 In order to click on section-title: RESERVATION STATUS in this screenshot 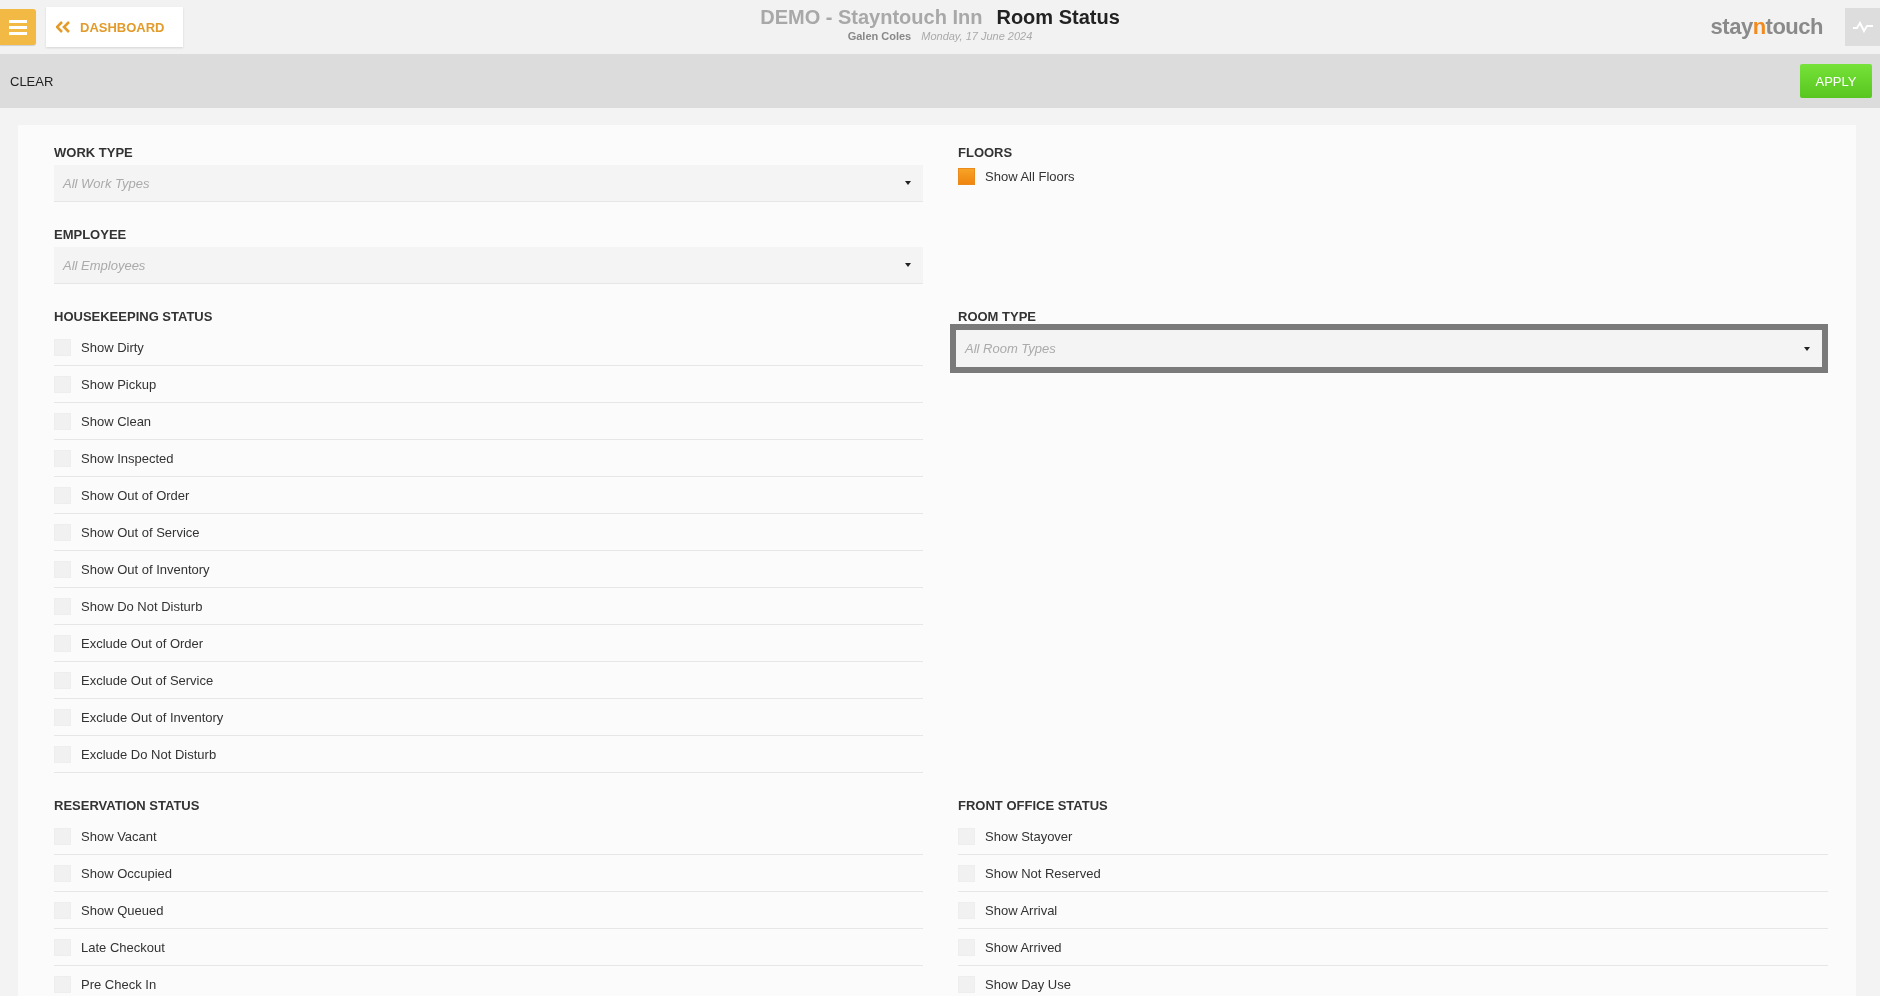, I will do `click(127, 805)`.